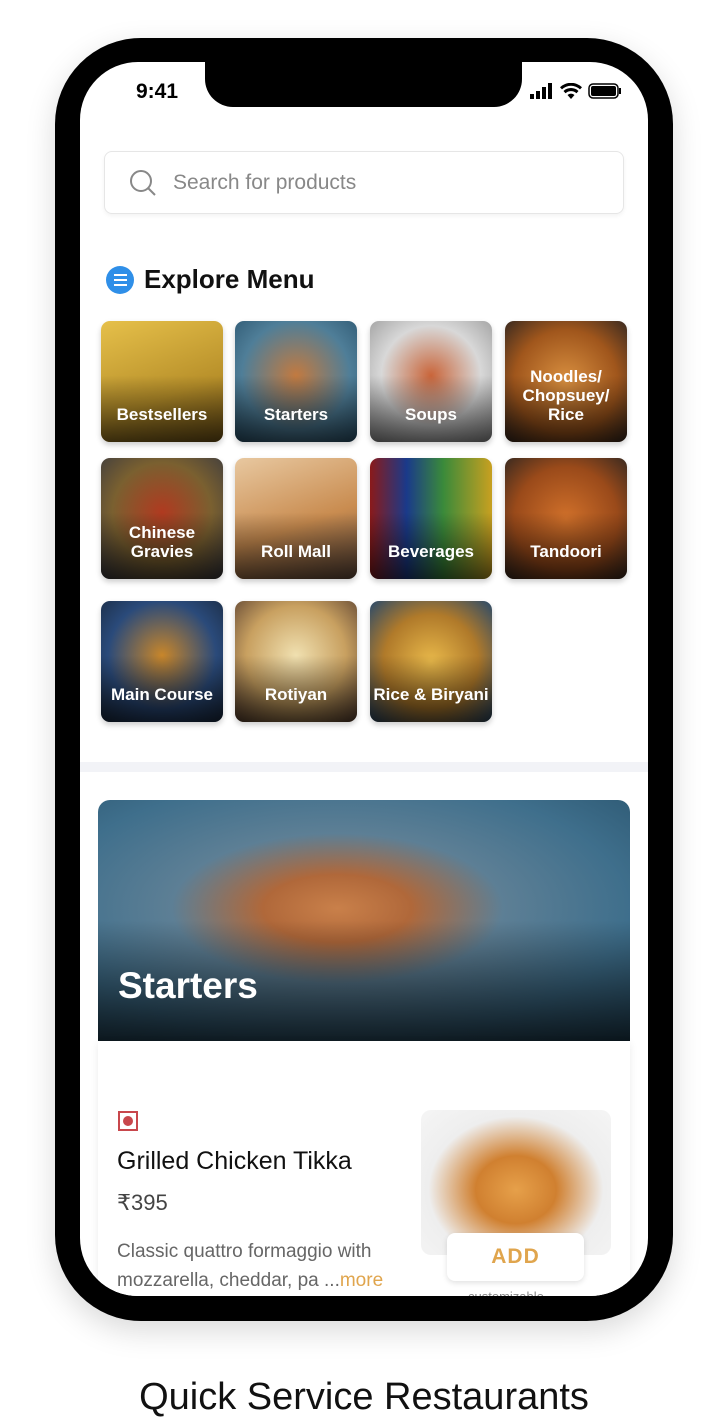 Image resolution: width=728 pixels, height=1423 pixels. What do you see at coordinates (162, 542) in the screenshot?
I see `category-label: Chinese Gravies` at bounding box center [162, 542].